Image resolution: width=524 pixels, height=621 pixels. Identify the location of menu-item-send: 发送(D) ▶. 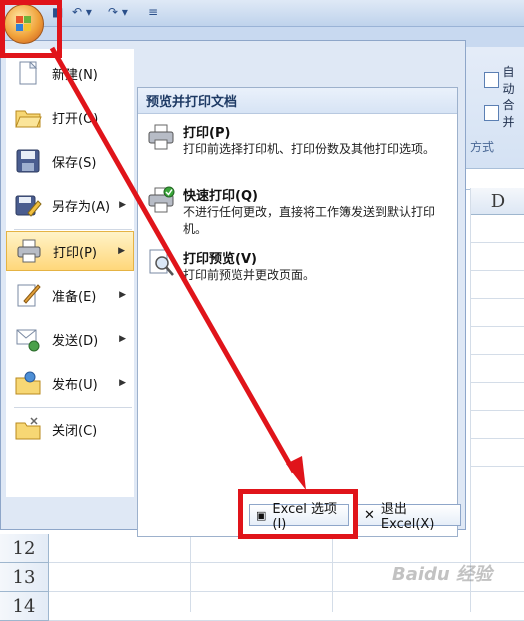
(70, 339).